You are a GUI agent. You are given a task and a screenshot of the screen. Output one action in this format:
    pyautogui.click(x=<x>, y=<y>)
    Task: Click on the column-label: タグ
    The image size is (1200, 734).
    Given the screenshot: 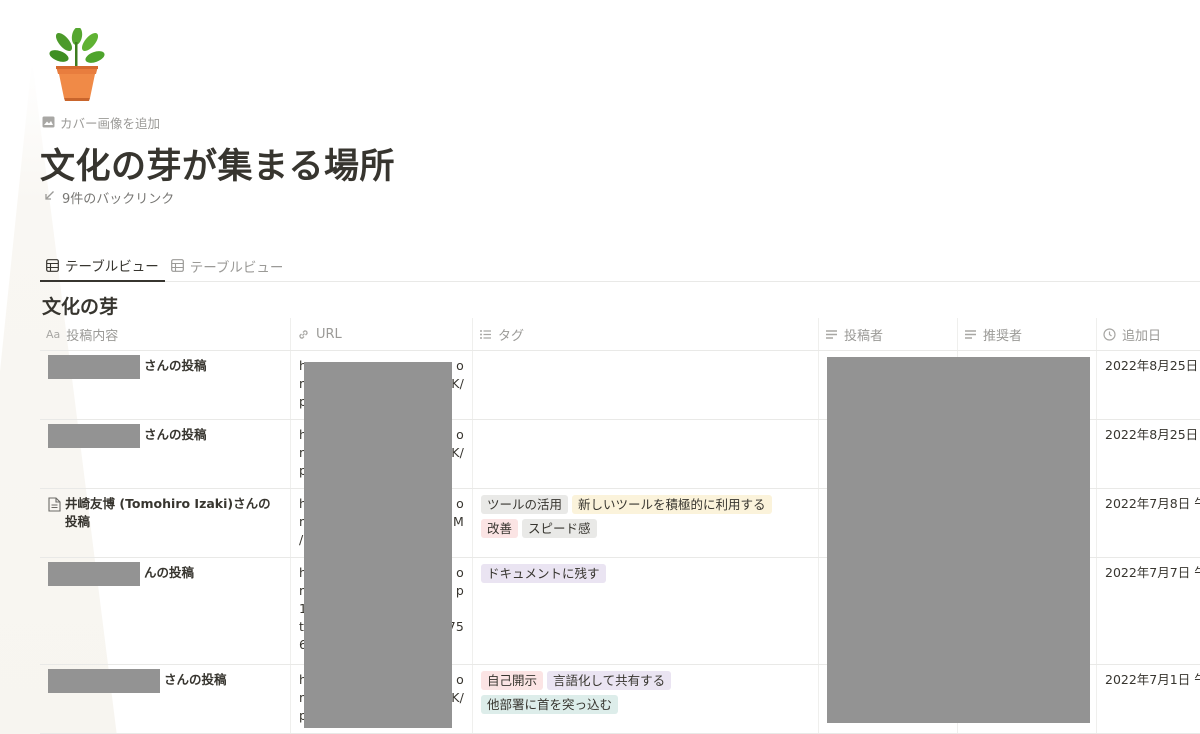 What is the action you would take?
    pyautogui.click(x=511, y=336)
    